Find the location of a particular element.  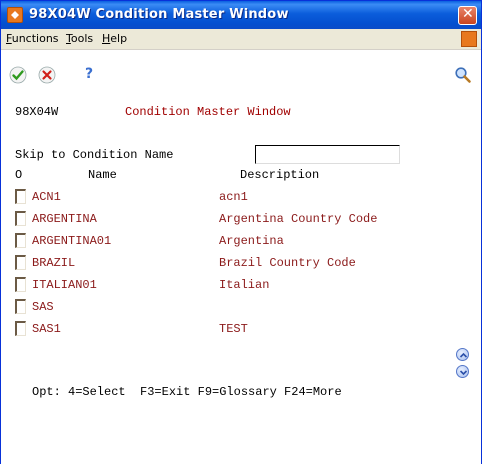

row-name: SAS1 is located at coordinates (46, 329).